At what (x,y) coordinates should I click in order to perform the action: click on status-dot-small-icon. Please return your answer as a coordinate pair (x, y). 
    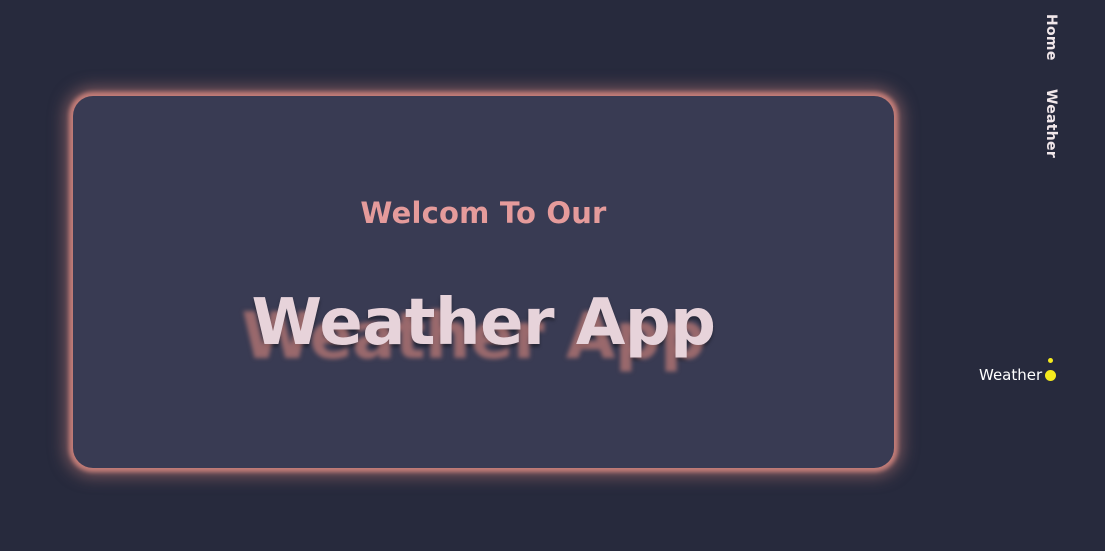
    Looking at the image, I should click on (1050, 360).